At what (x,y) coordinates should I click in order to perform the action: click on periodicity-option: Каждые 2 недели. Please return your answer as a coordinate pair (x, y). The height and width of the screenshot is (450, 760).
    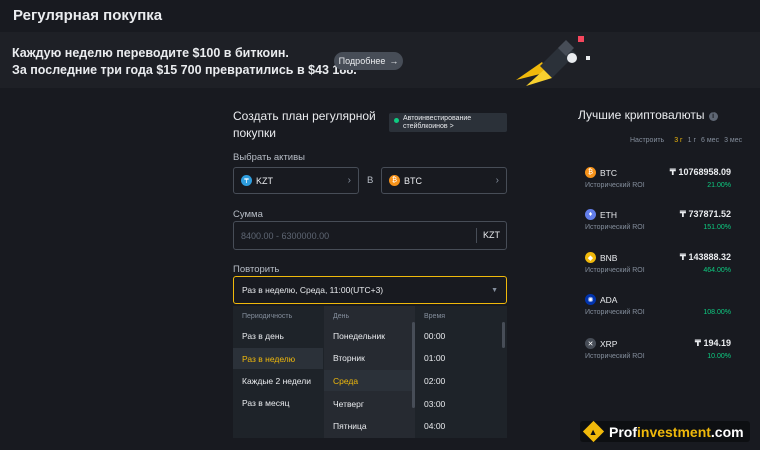
    Looking at the image, I should click on (276, 381).